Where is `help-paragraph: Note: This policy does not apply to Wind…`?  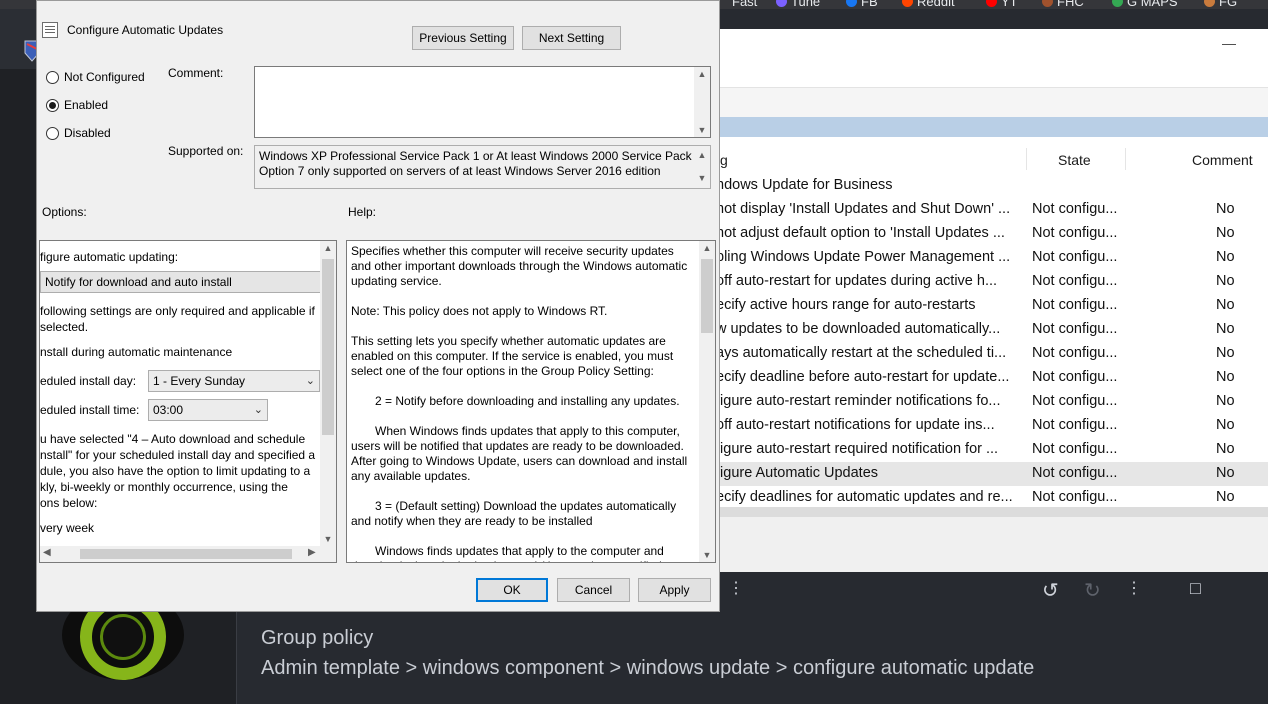
help-paragraph: Note: This policy does not apply to Wind… is located at coordinates (479, 311).